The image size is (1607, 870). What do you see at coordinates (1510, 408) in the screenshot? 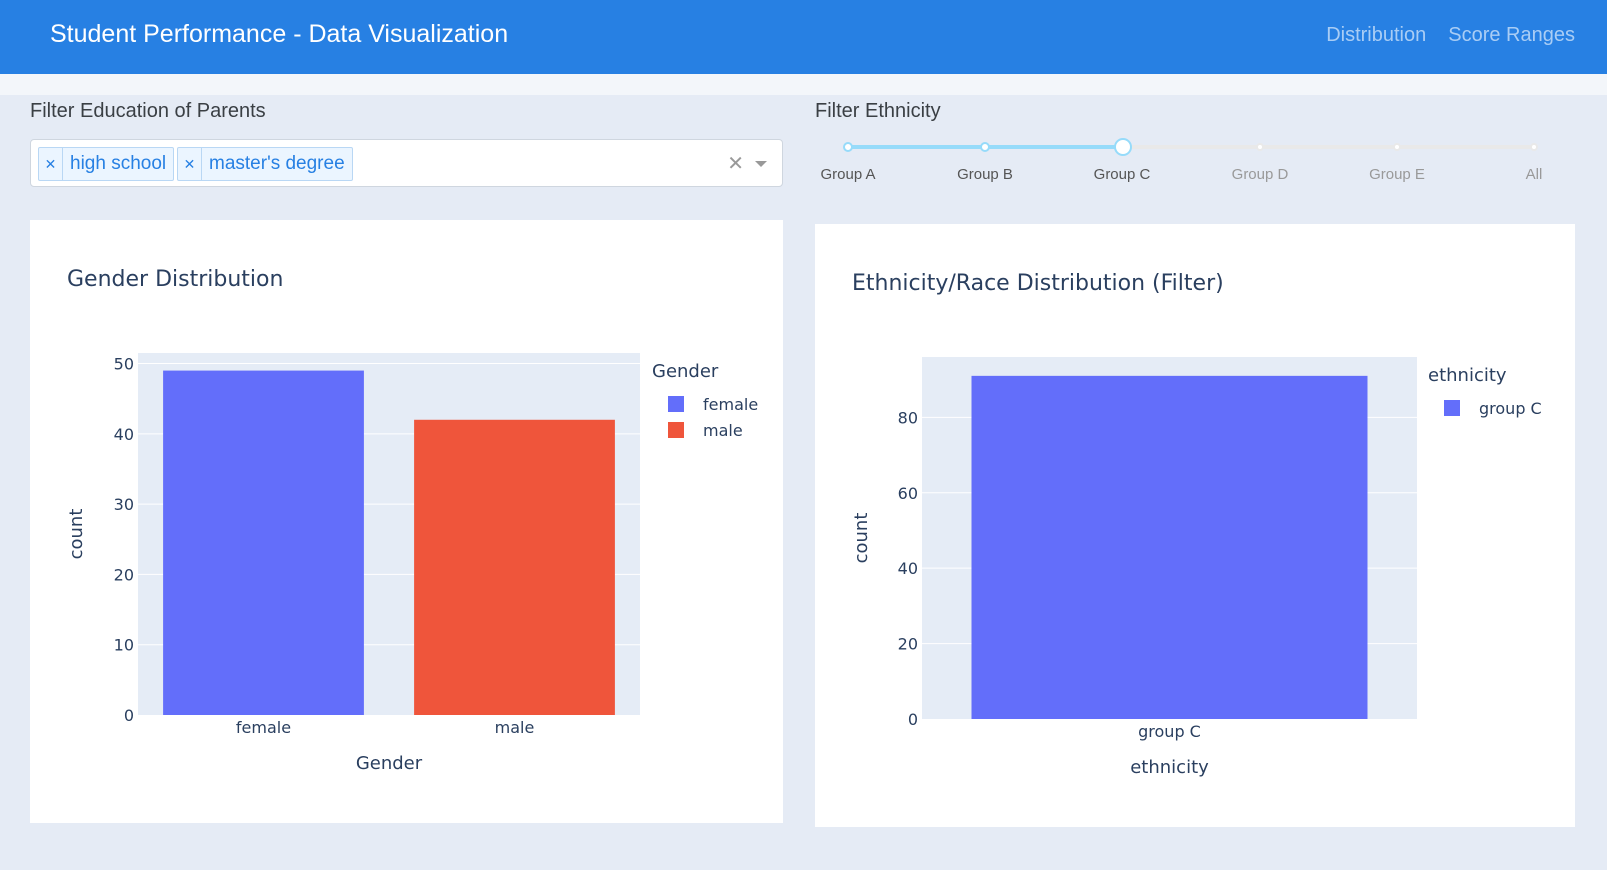
I see `legend-entry: group C` at bounding box center [1510, 408].